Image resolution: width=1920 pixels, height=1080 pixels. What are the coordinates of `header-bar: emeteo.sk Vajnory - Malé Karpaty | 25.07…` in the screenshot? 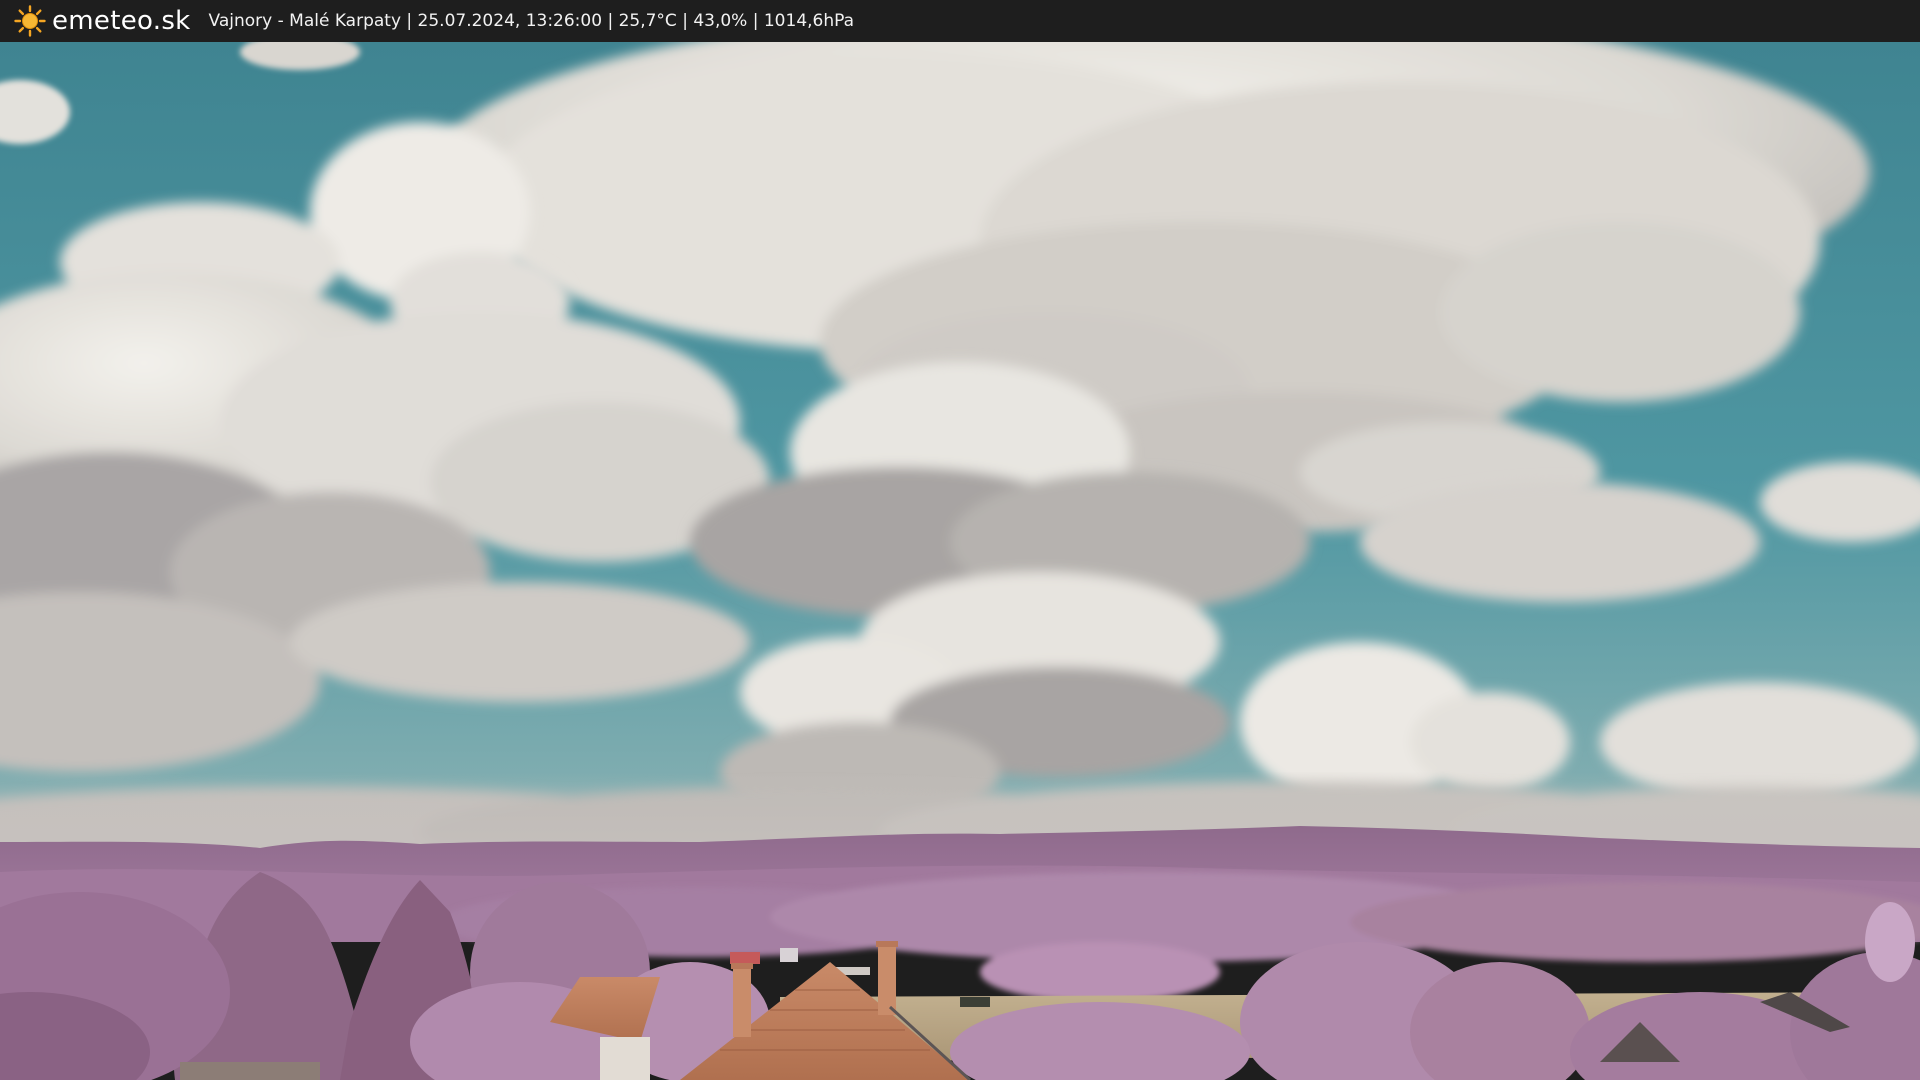 It's located at (960, 21).